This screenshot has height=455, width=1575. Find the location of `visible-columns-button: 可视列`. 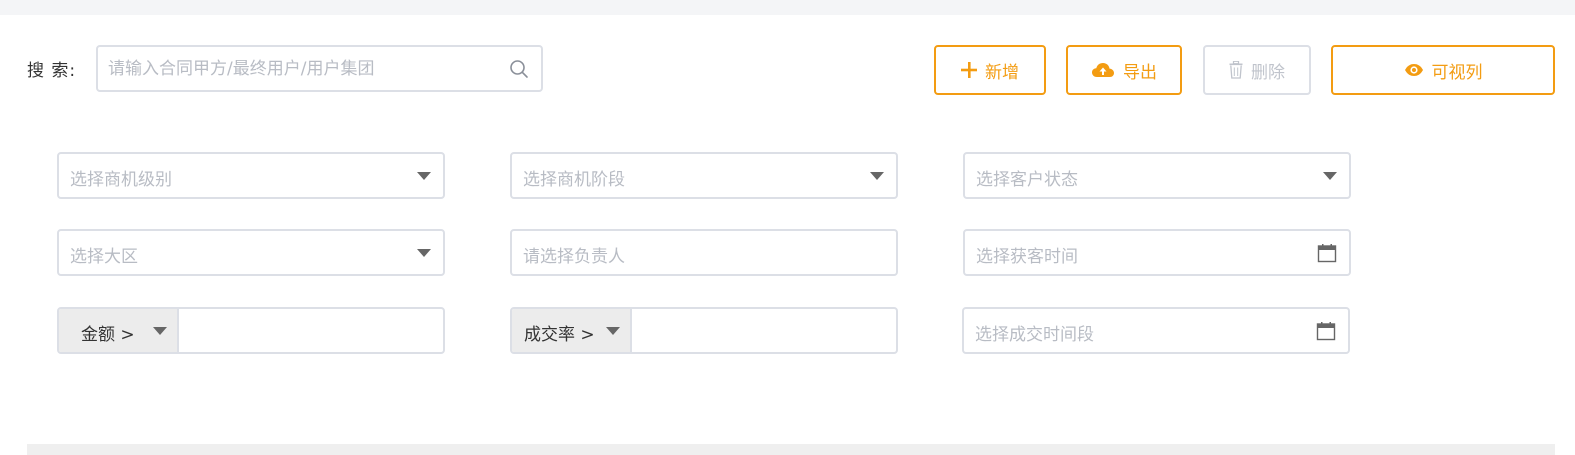

visible-columns-button: 可视列 is located at coordinates (1443, 70).